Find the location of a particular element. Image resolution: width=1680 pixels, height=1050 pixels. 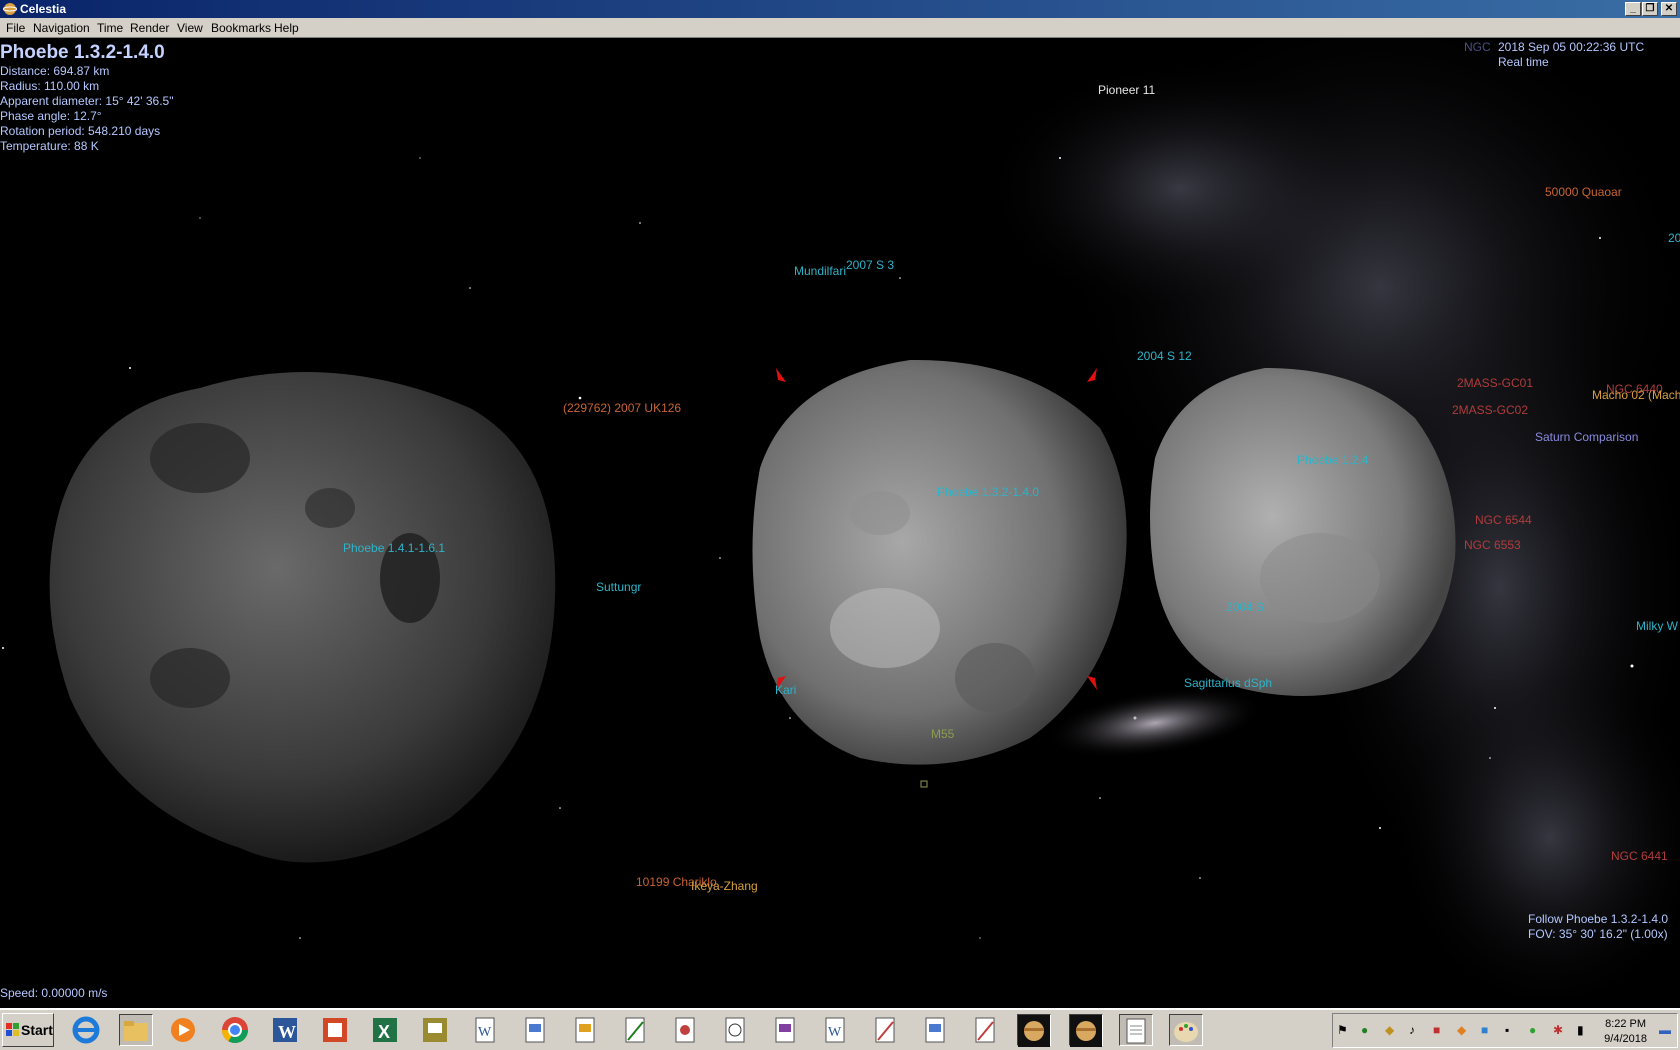

radius-text: Radius: 110.00 km is located at coordinates (50, 86).